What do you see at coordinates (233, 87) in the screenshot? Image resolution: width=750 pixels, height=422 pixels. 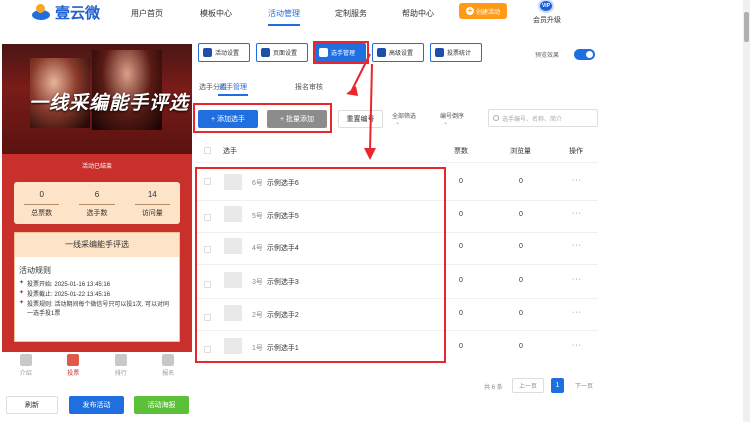 I see `subtab-player-management: 选手管理` at bounding box center [233, 87].